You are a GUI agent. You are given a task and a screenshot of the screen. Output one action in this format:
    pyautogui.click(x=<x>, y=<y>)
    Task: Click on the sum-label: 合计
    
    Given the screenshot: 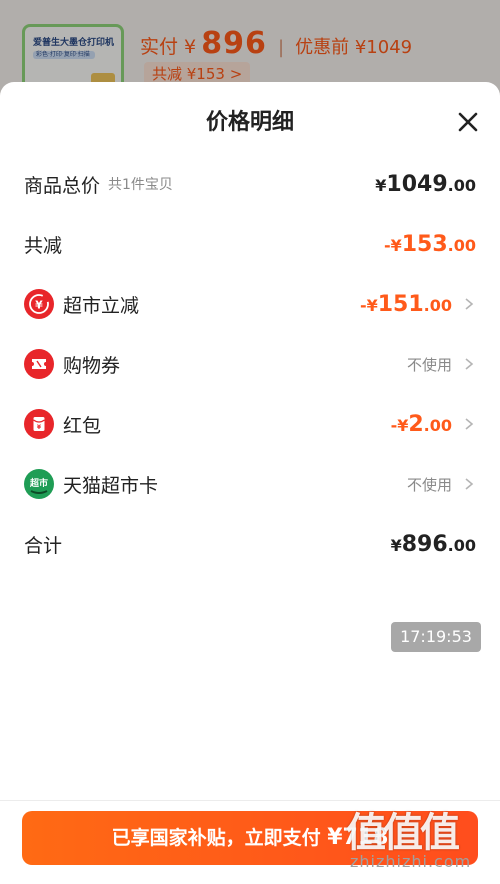 What is the action you would take?
    pyautogui.click(x=43, y=545)
    